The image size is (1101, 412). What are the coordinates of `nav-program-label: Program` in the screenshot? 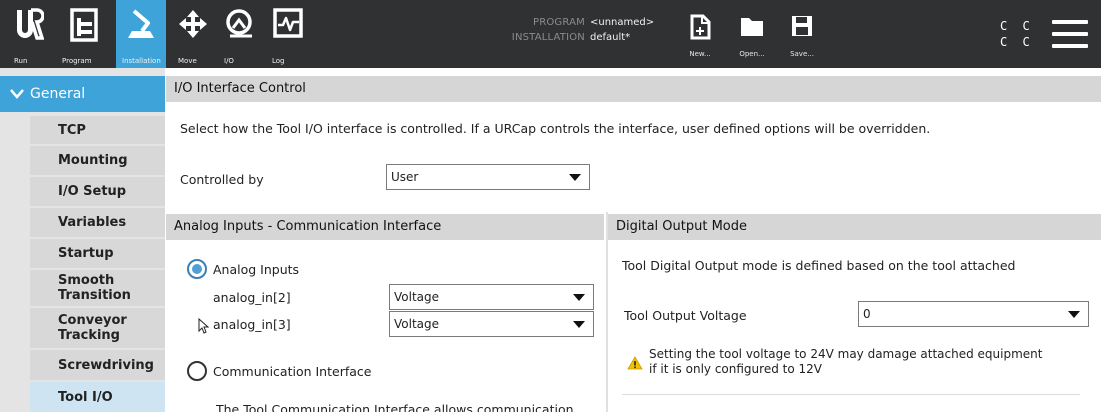 It's located at (77, 61).